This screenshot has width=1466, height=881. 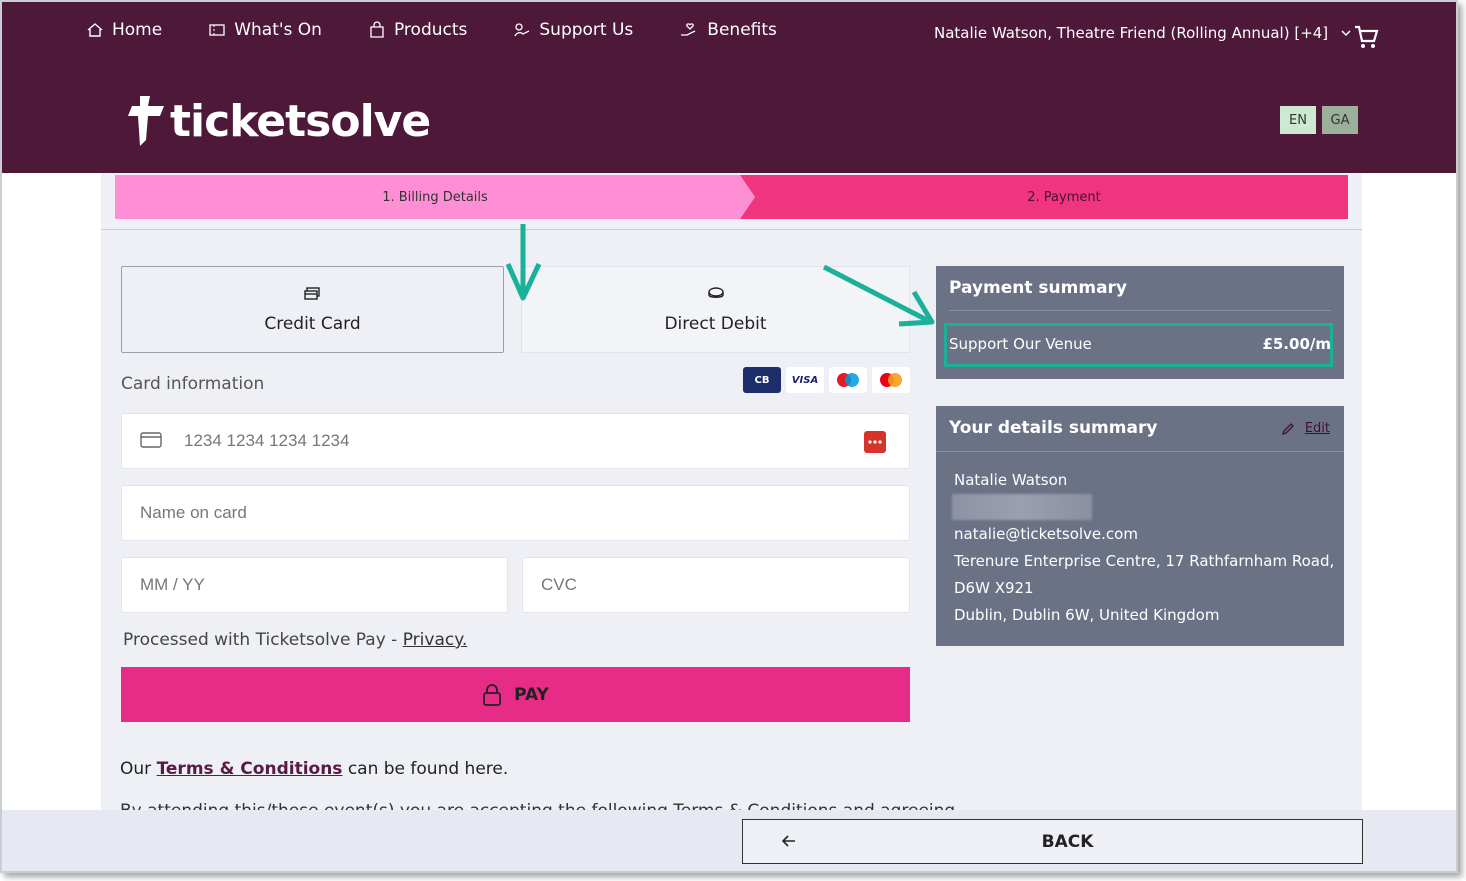 I want to click on cart-icon, so click(x=1367, y=36).